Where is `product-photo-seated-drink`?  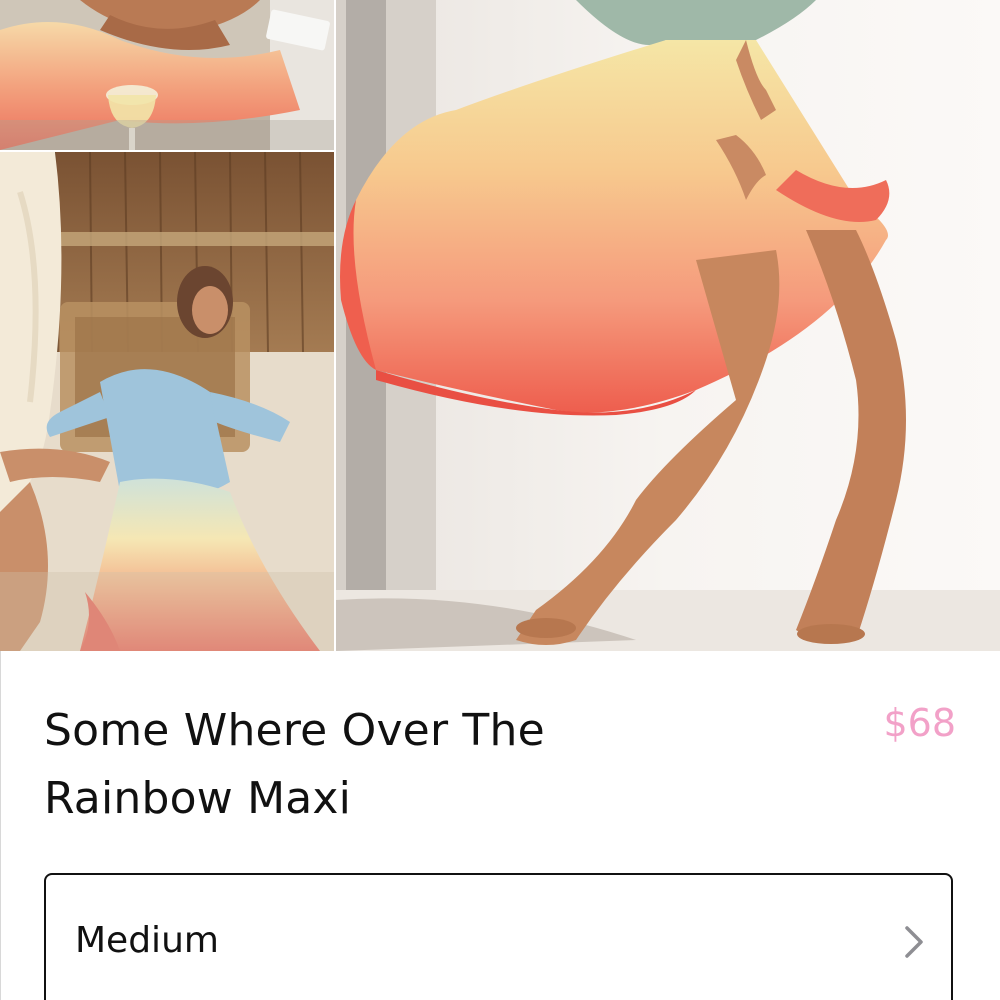 product-photo-seated-drink is located at coordinates (167, 75).